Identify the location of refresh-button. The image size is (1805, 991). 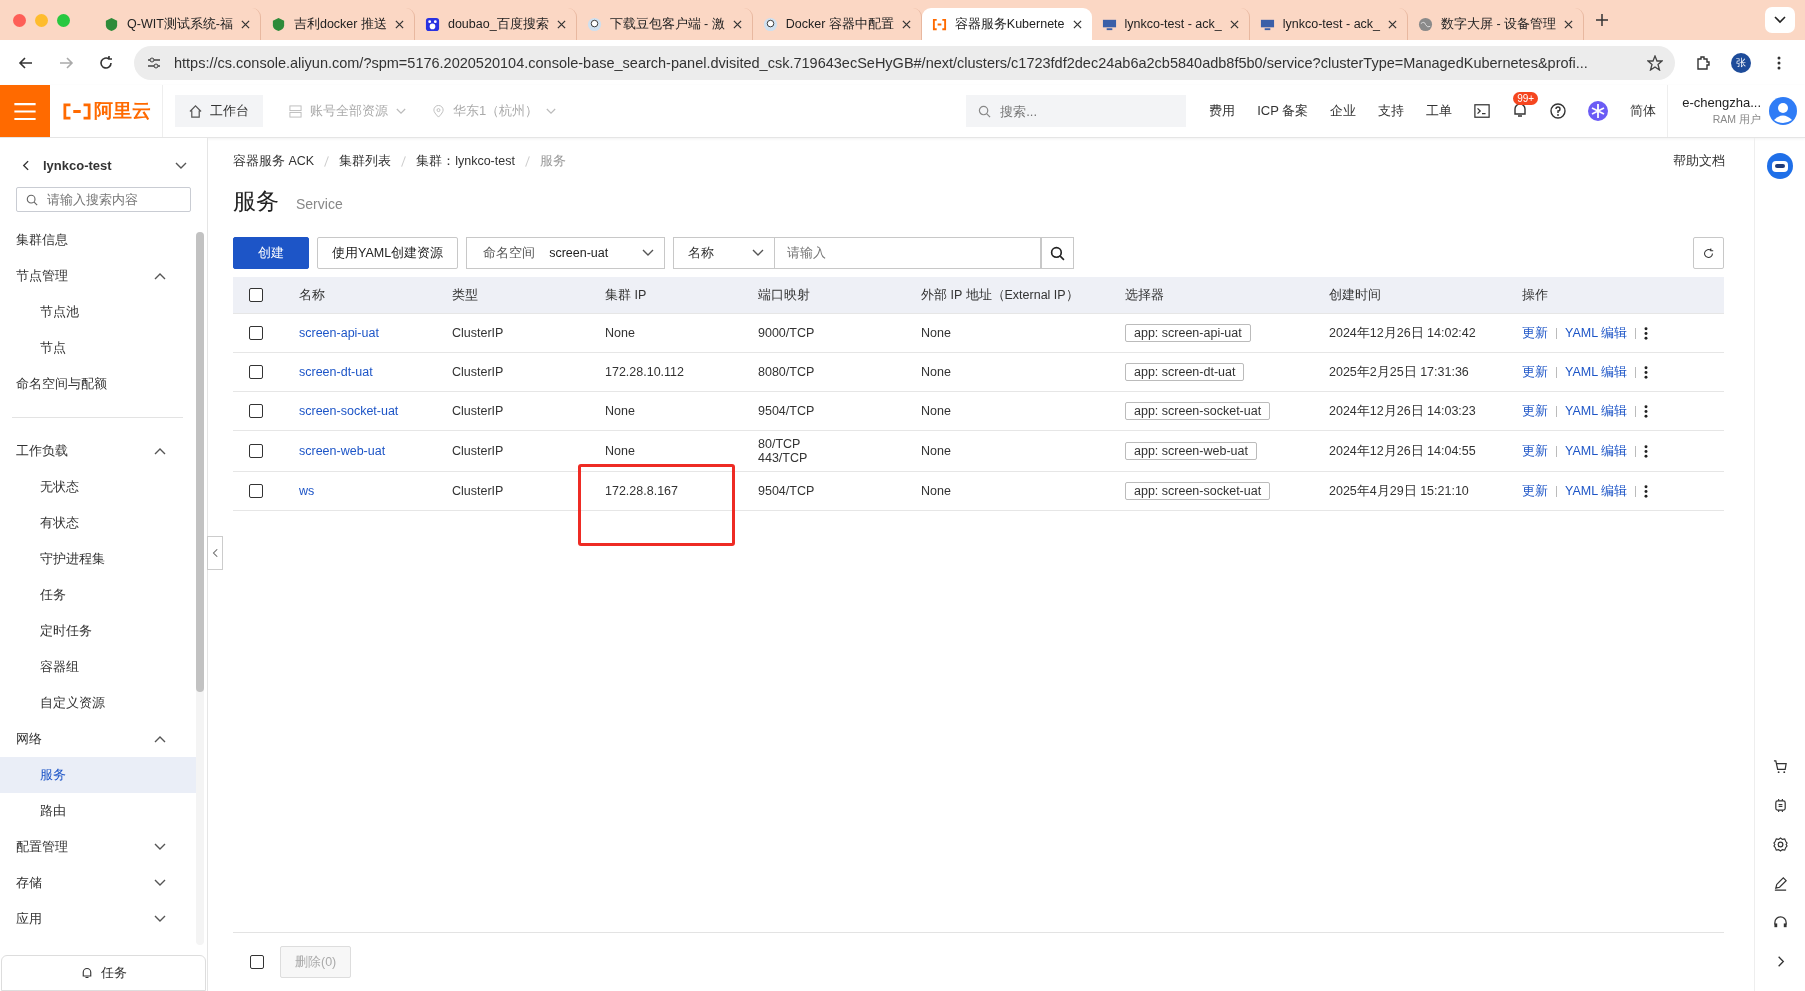
(1708, 253).